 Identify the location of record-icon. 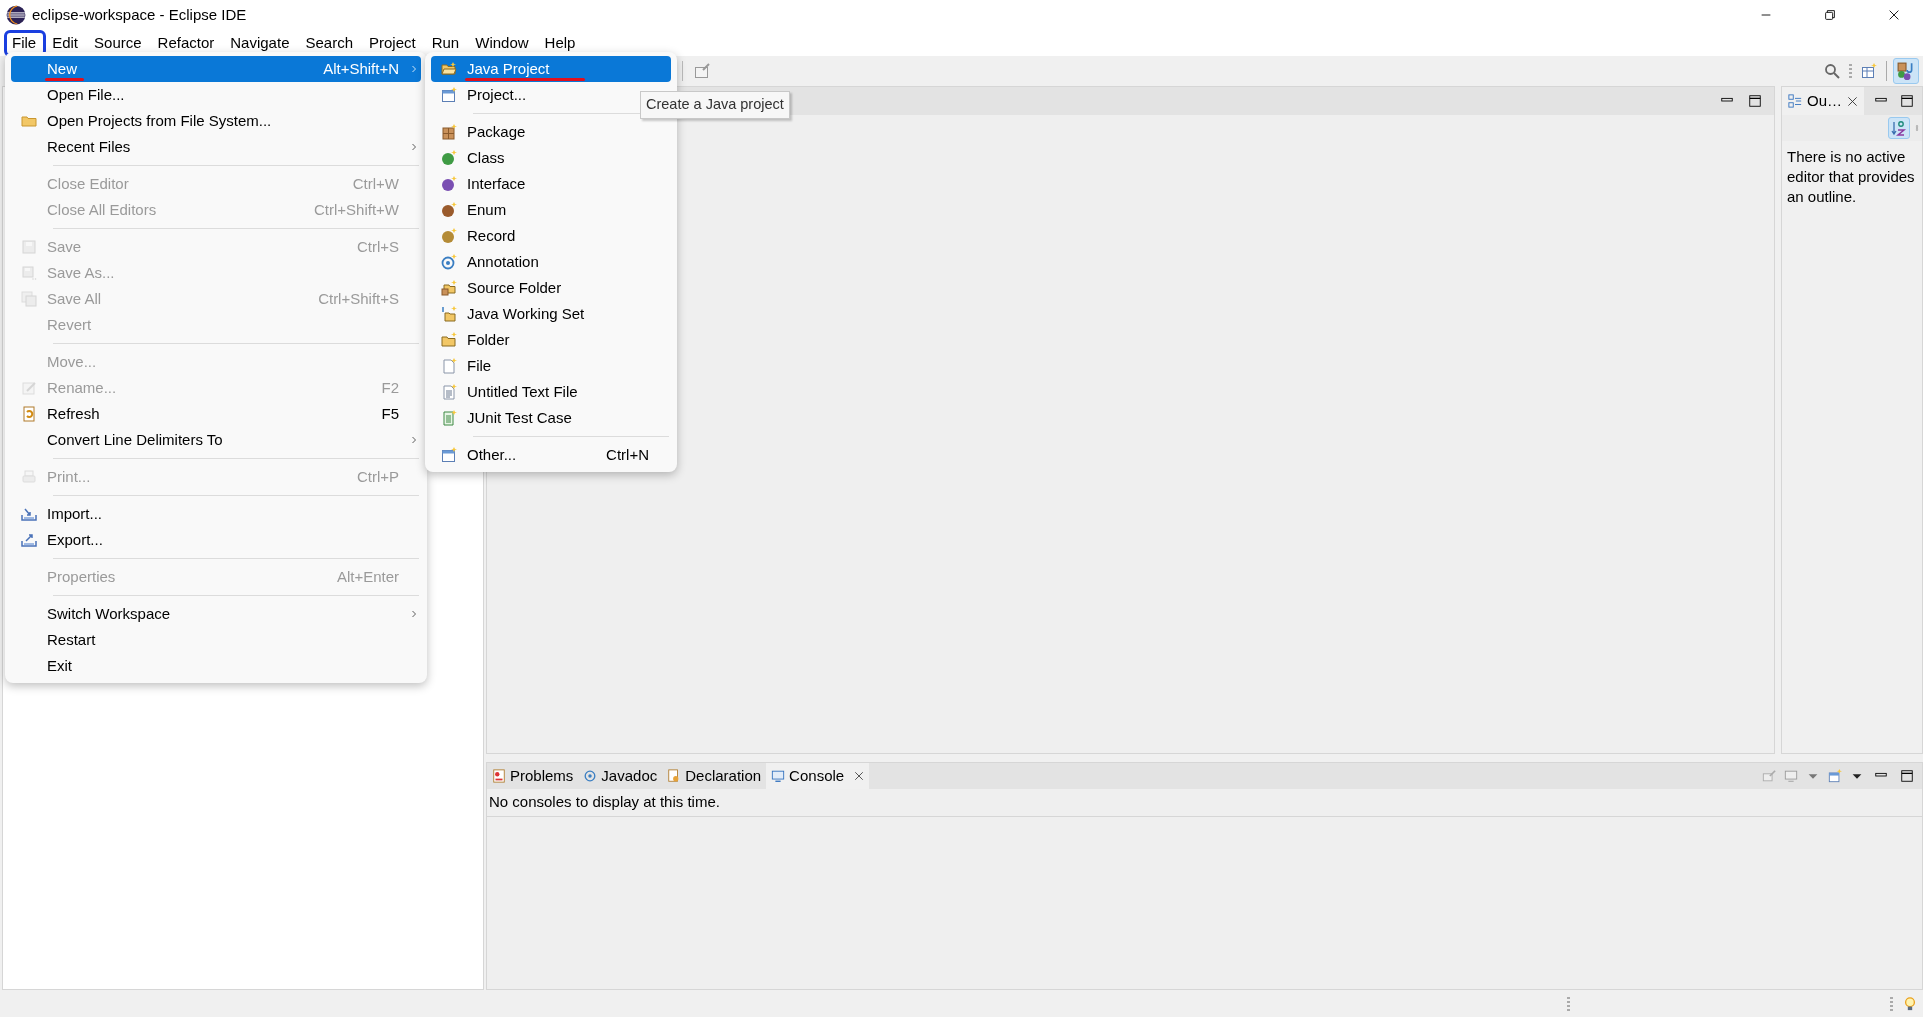
(449, 236).